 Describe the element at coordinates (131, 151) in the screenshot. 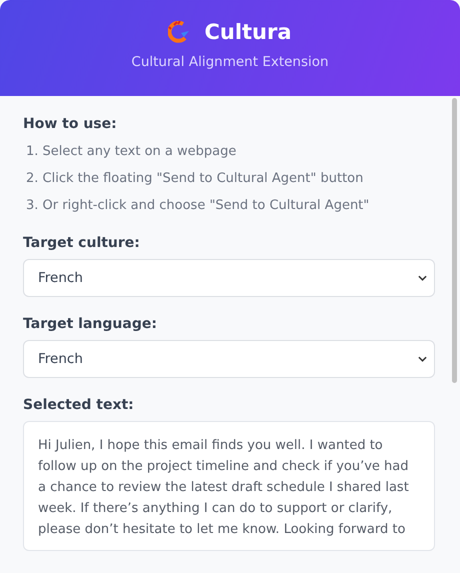

I see `instruction-step: 1. Select any text on a webpage` at that location.